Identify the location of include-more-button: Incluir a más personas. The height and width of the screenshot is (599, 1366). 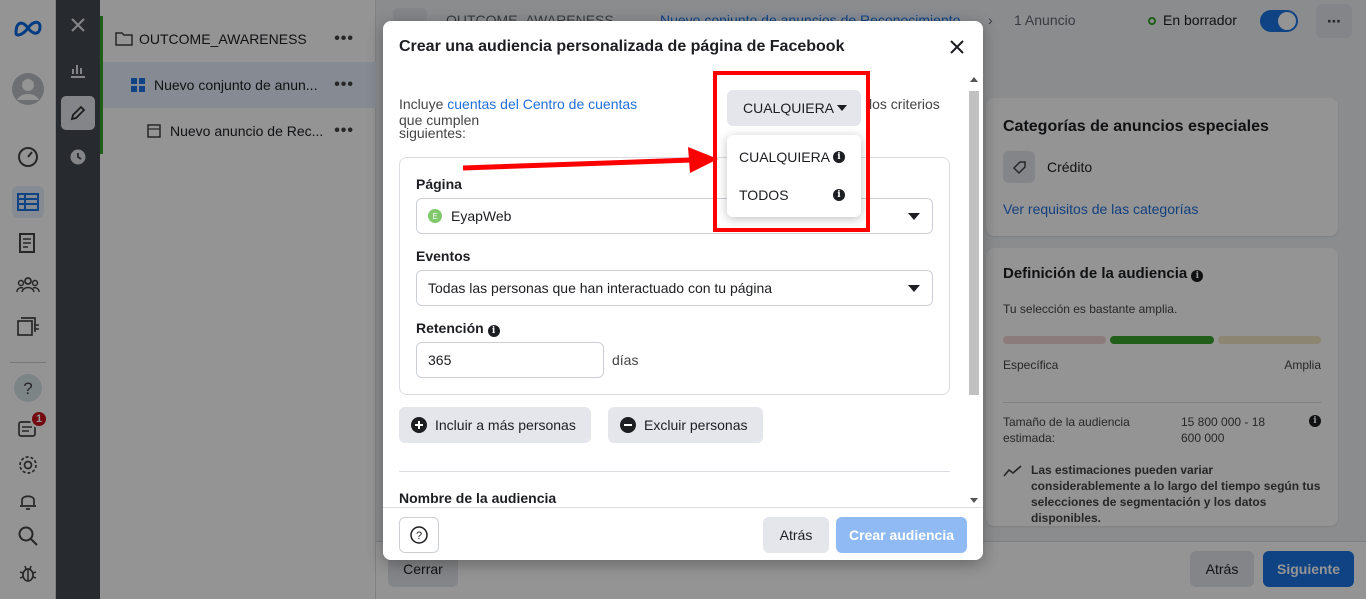
(495, 425).